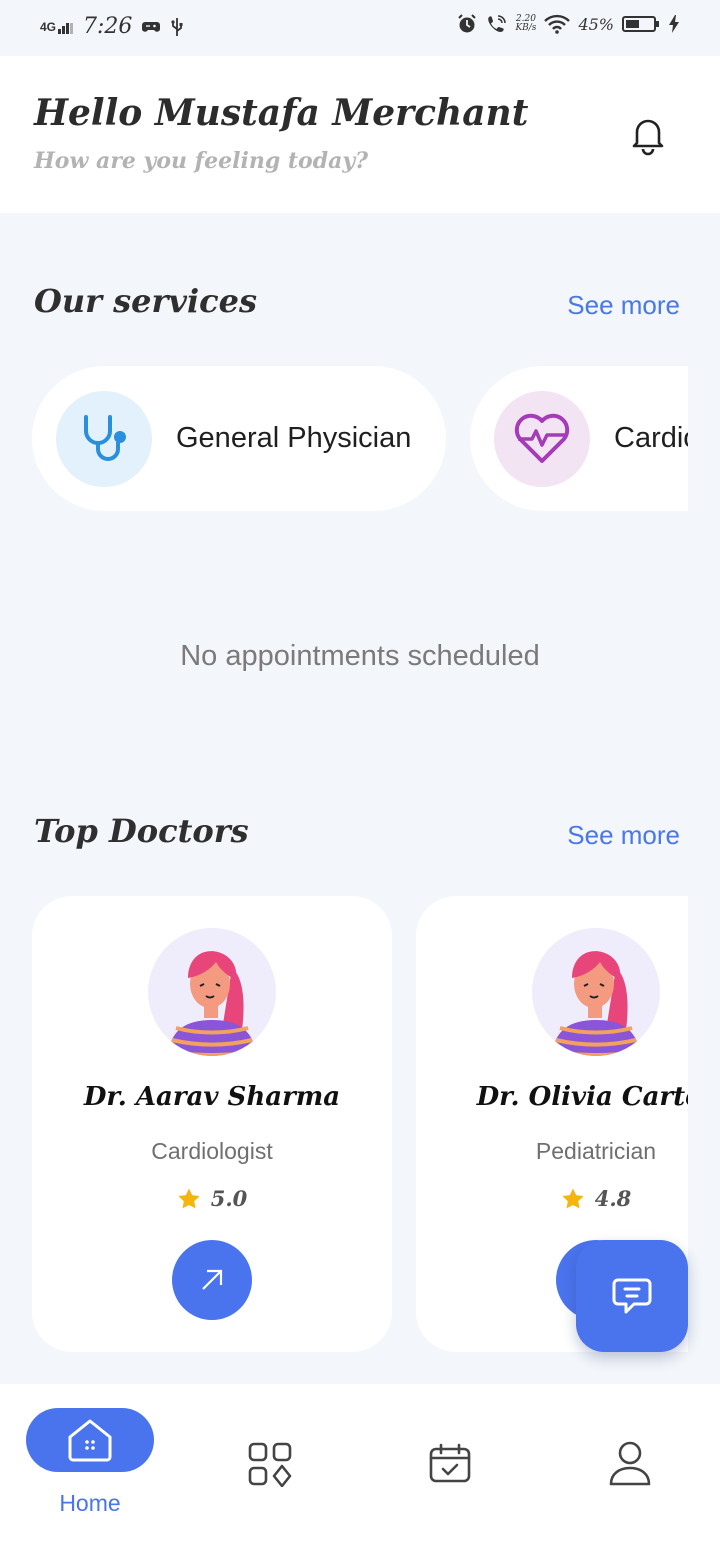  I want to click on doctors-see-more-link: See more, so click(623, 835).